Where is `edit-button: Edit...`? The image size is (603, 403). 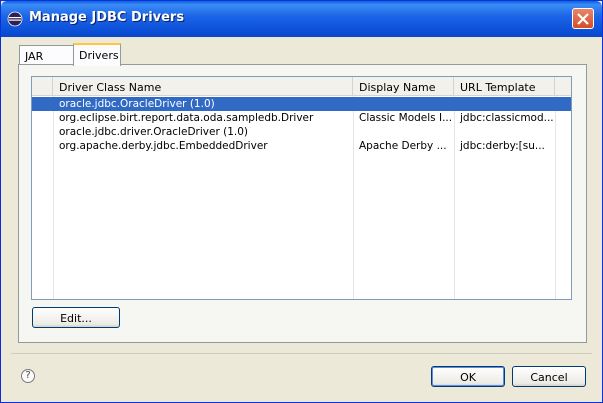
edit-button: Edit... is located at coordinates (76, 317).